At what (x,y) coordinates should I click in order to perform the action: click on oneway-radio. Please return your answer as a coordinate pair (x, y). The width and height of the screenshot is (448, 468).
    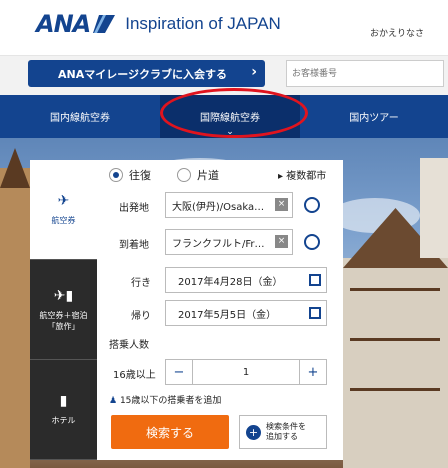
    Looking at the image, I should click on (184, 175).